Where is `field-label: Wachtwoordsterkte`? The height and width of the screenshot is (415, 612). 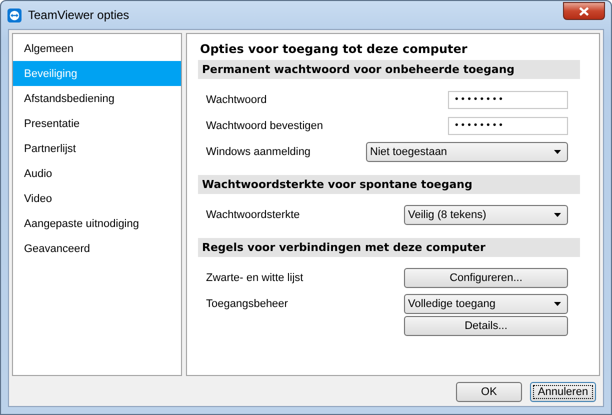
field-label: Wachtwoordsterkte is located at coordinates (252, 215).